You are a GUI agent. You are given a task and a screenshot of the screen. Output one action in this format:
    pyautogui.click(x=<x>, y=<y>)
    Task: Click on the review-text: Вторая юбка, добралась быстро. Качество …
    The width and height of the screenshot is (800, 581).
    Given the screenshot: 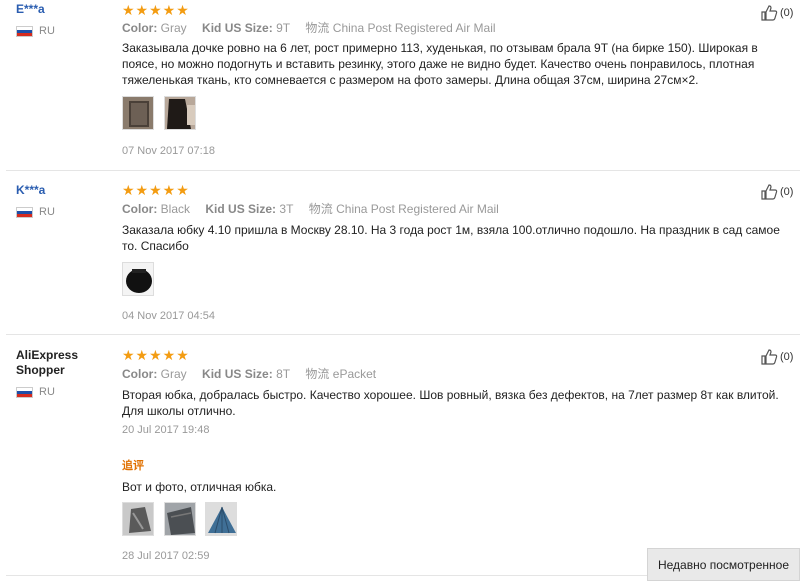 What is the action you would take?
    pyautogui.click(x=450, y=403)
    